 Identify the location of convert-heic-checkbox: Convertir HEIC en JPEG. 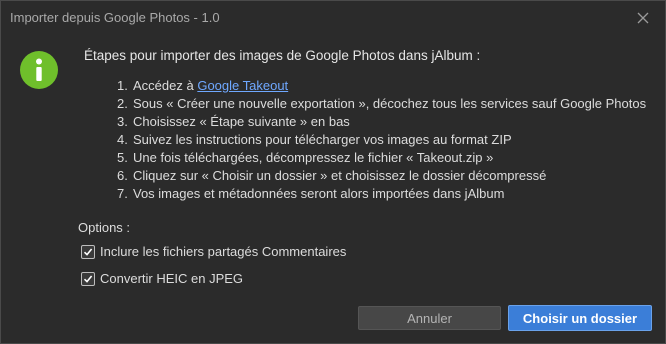
(162, 278).